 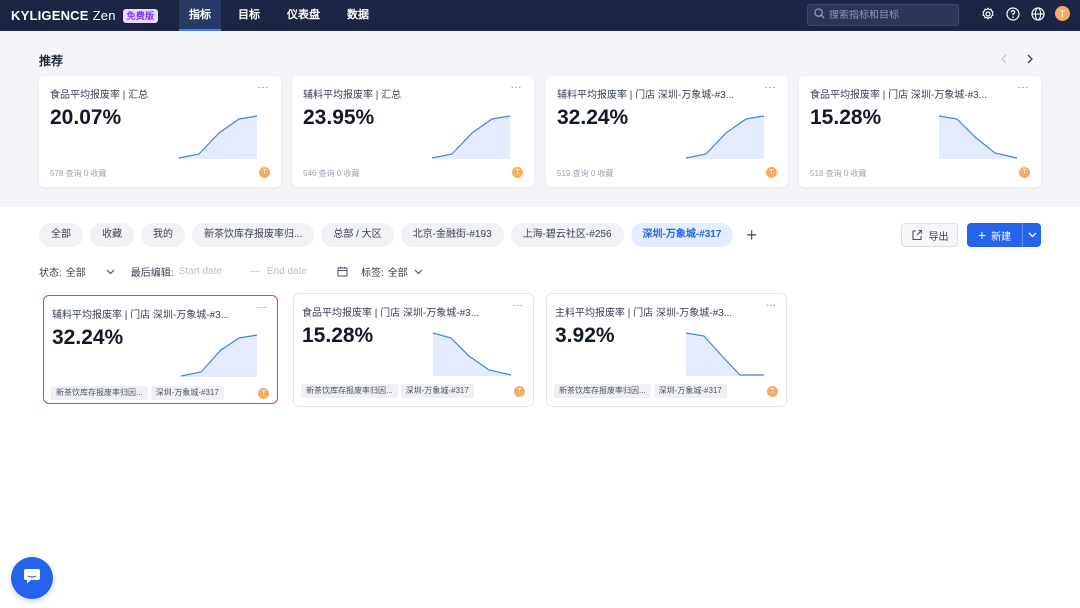 I want to click on tab-shanghai-store: 上海-碧云社区-#256, so click(x=567, y=235).